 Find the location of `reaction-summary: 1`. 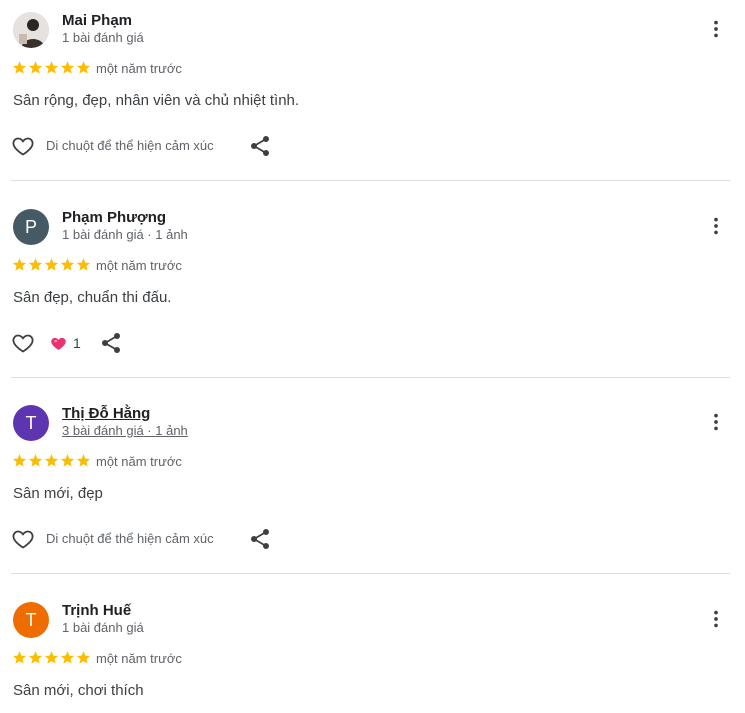

reaction-summary: 1 is located at coordinates (65, 343).